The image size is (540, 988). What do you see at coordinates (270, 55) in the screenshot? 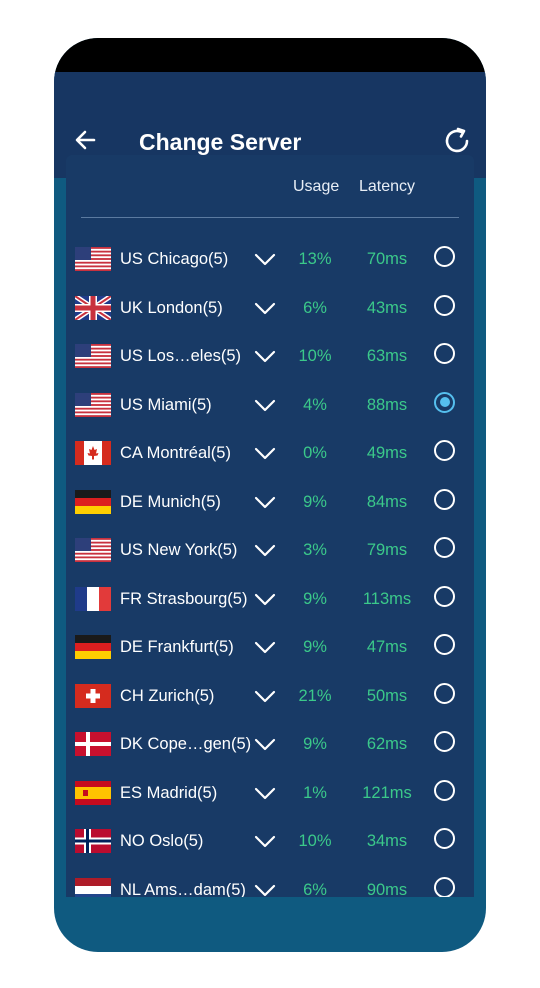
I see `status-bar` at bounding box center [270, 55].